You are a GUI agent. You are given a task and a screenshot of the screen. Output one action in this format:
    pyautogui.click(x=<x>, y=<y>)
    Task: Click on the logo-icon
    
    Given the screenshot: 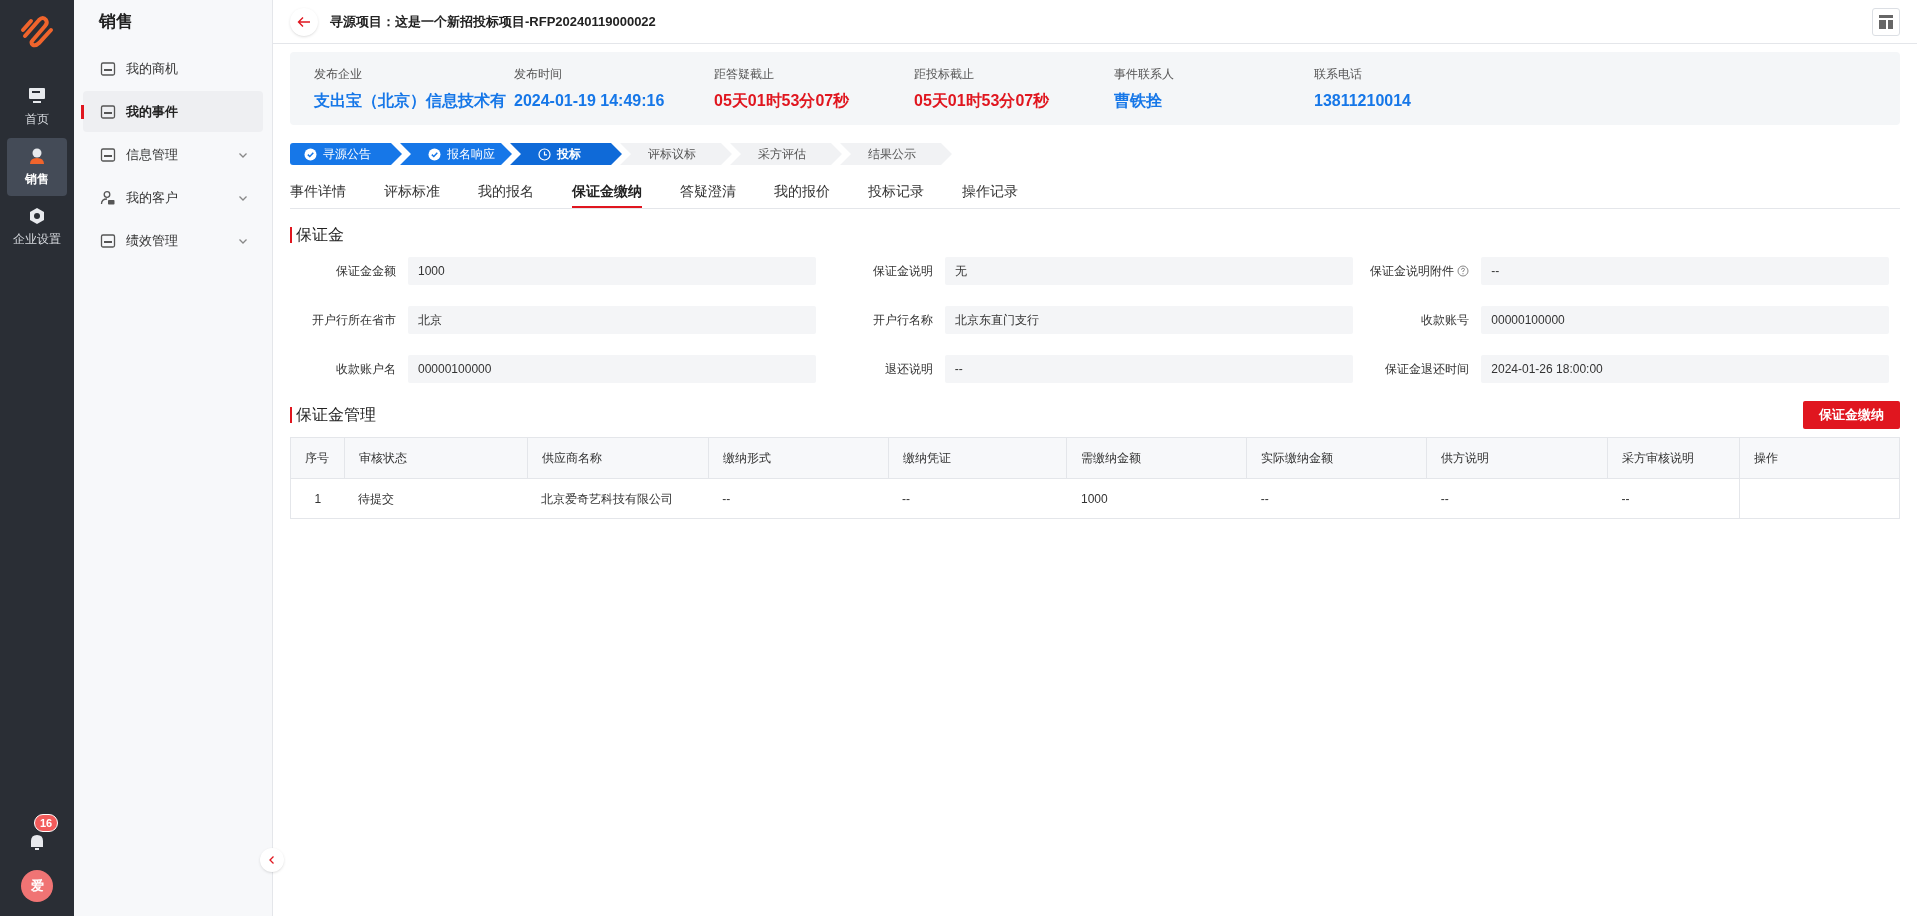 What is the action you would take?
    pyautogui.click(x=37, y=32)
    